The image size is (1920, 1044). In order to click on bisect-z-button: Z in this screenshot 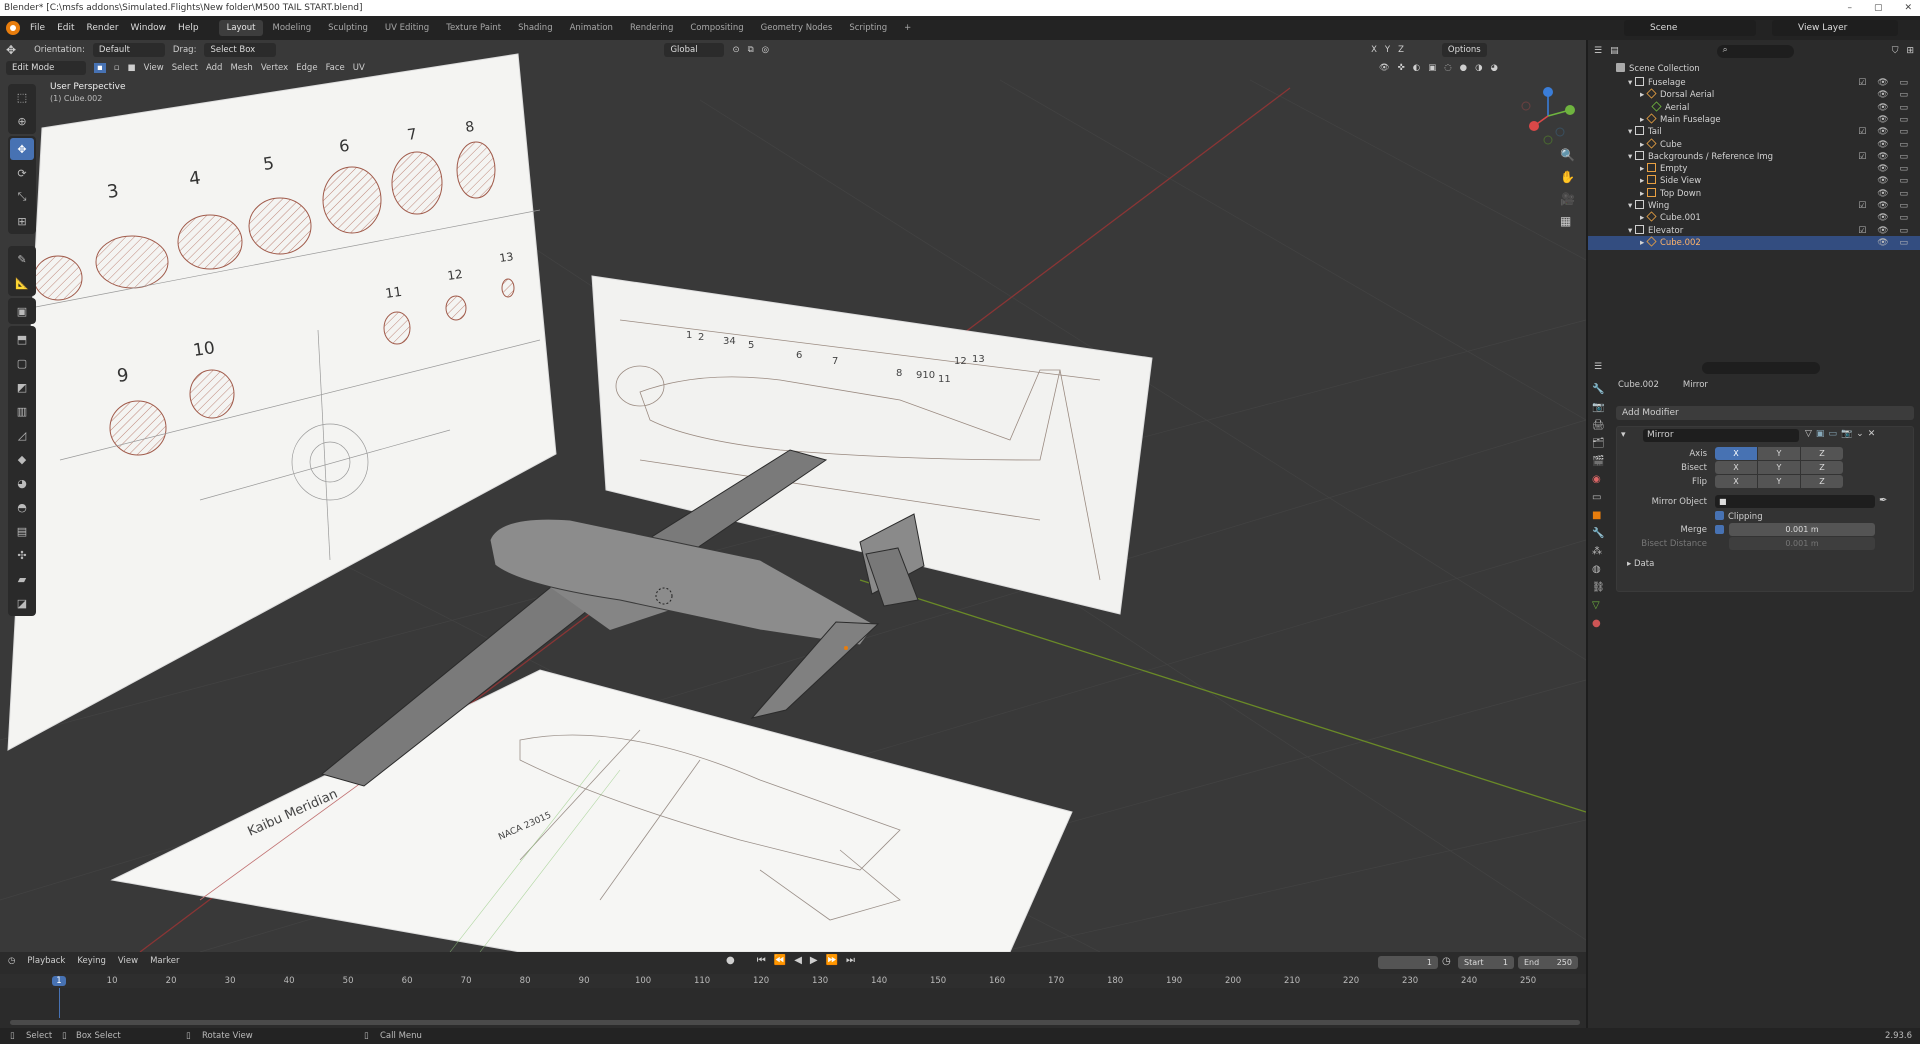, I will do `click(1822, 467)`.